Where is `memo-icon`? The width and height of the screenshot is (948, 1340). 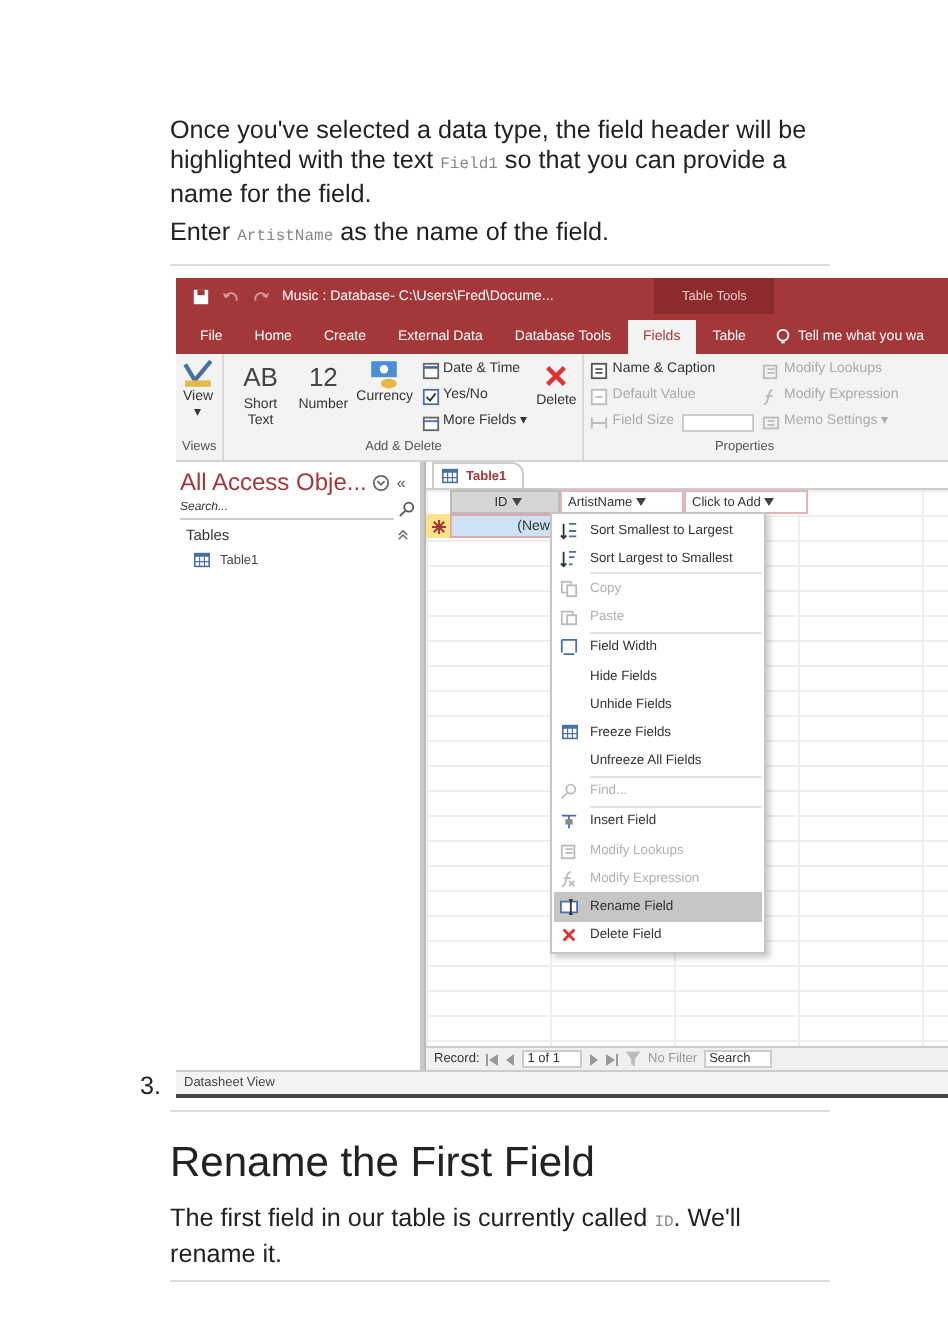 memo-icon is located at coordinates (771, 422).